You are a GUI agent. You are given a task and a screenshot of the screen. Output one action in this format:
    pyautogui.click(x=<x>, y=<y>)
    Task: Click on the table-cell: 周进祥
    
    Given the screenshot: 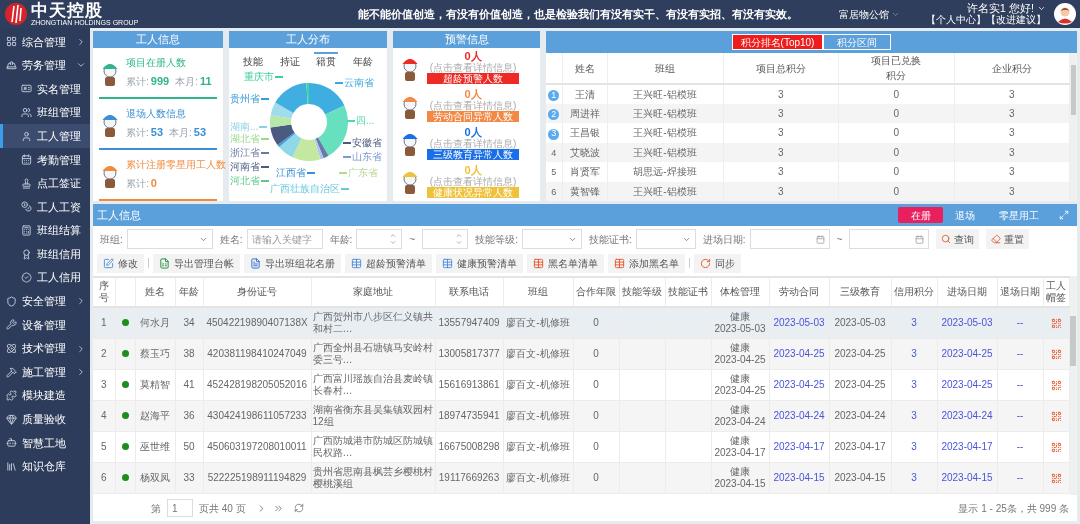 What is the action you would take?
    pyautogui.click(x=584, y=113)
    